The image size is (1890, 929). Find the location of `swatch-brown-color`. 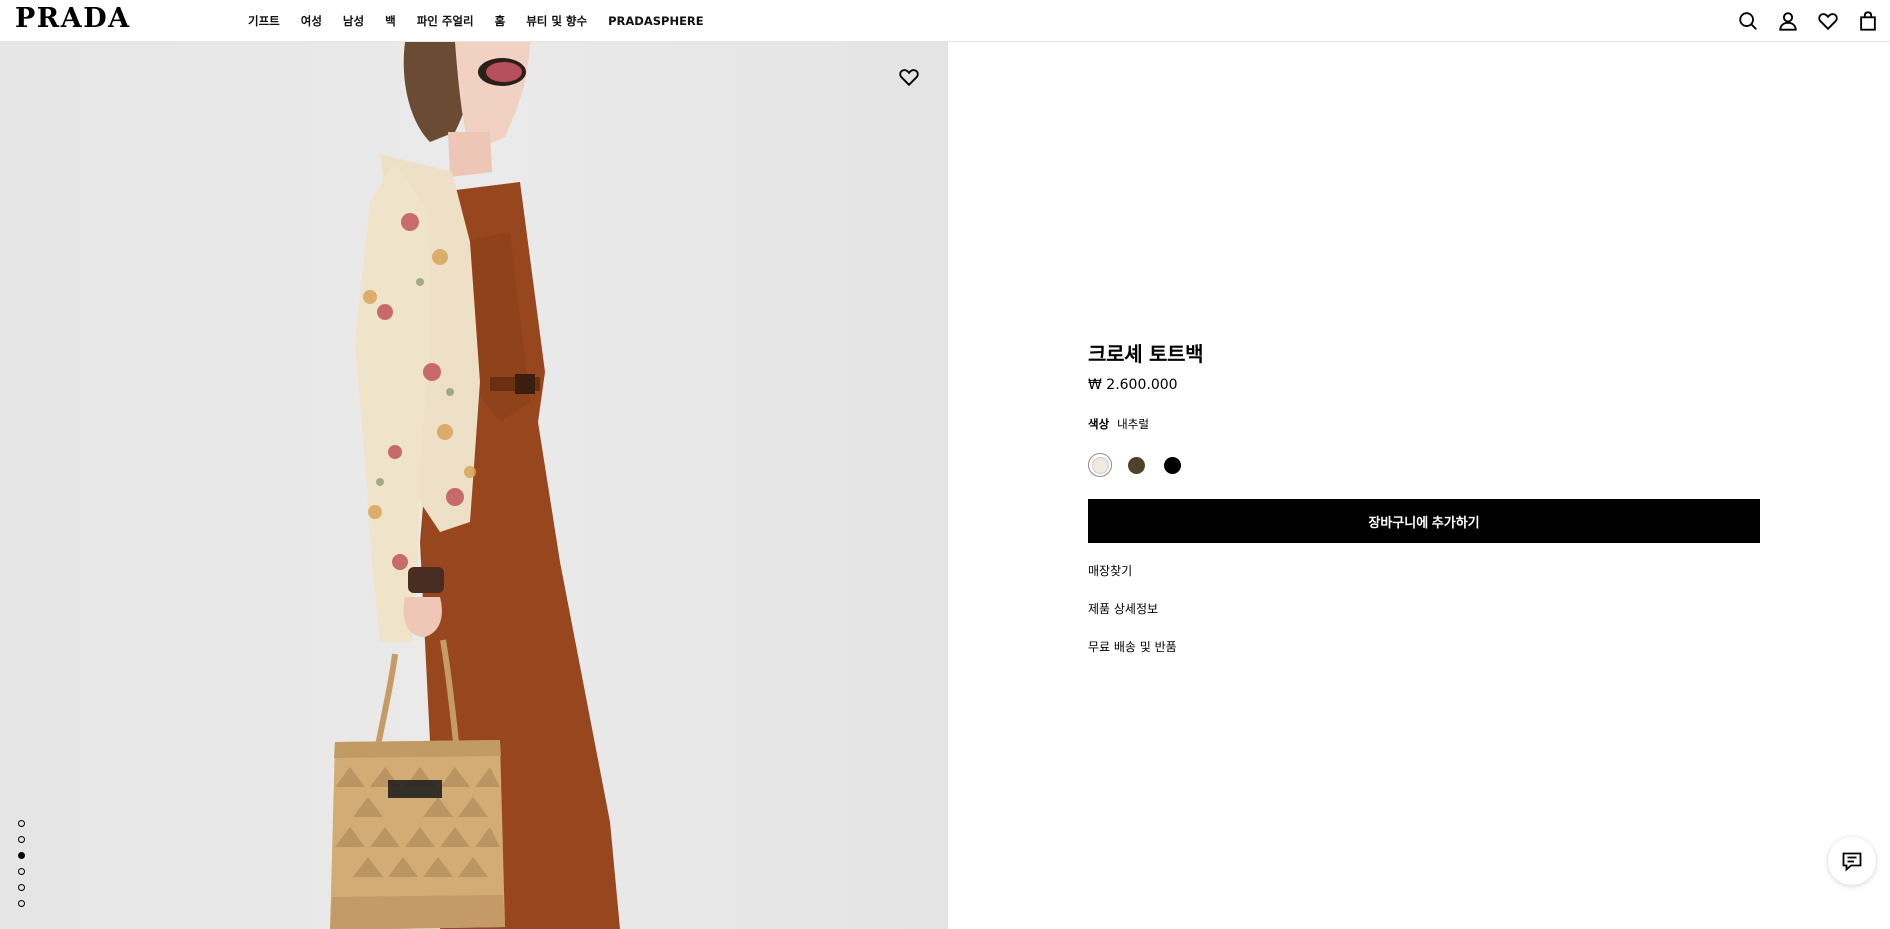

swatch-brown-color is located at coordinates (1136, 465).